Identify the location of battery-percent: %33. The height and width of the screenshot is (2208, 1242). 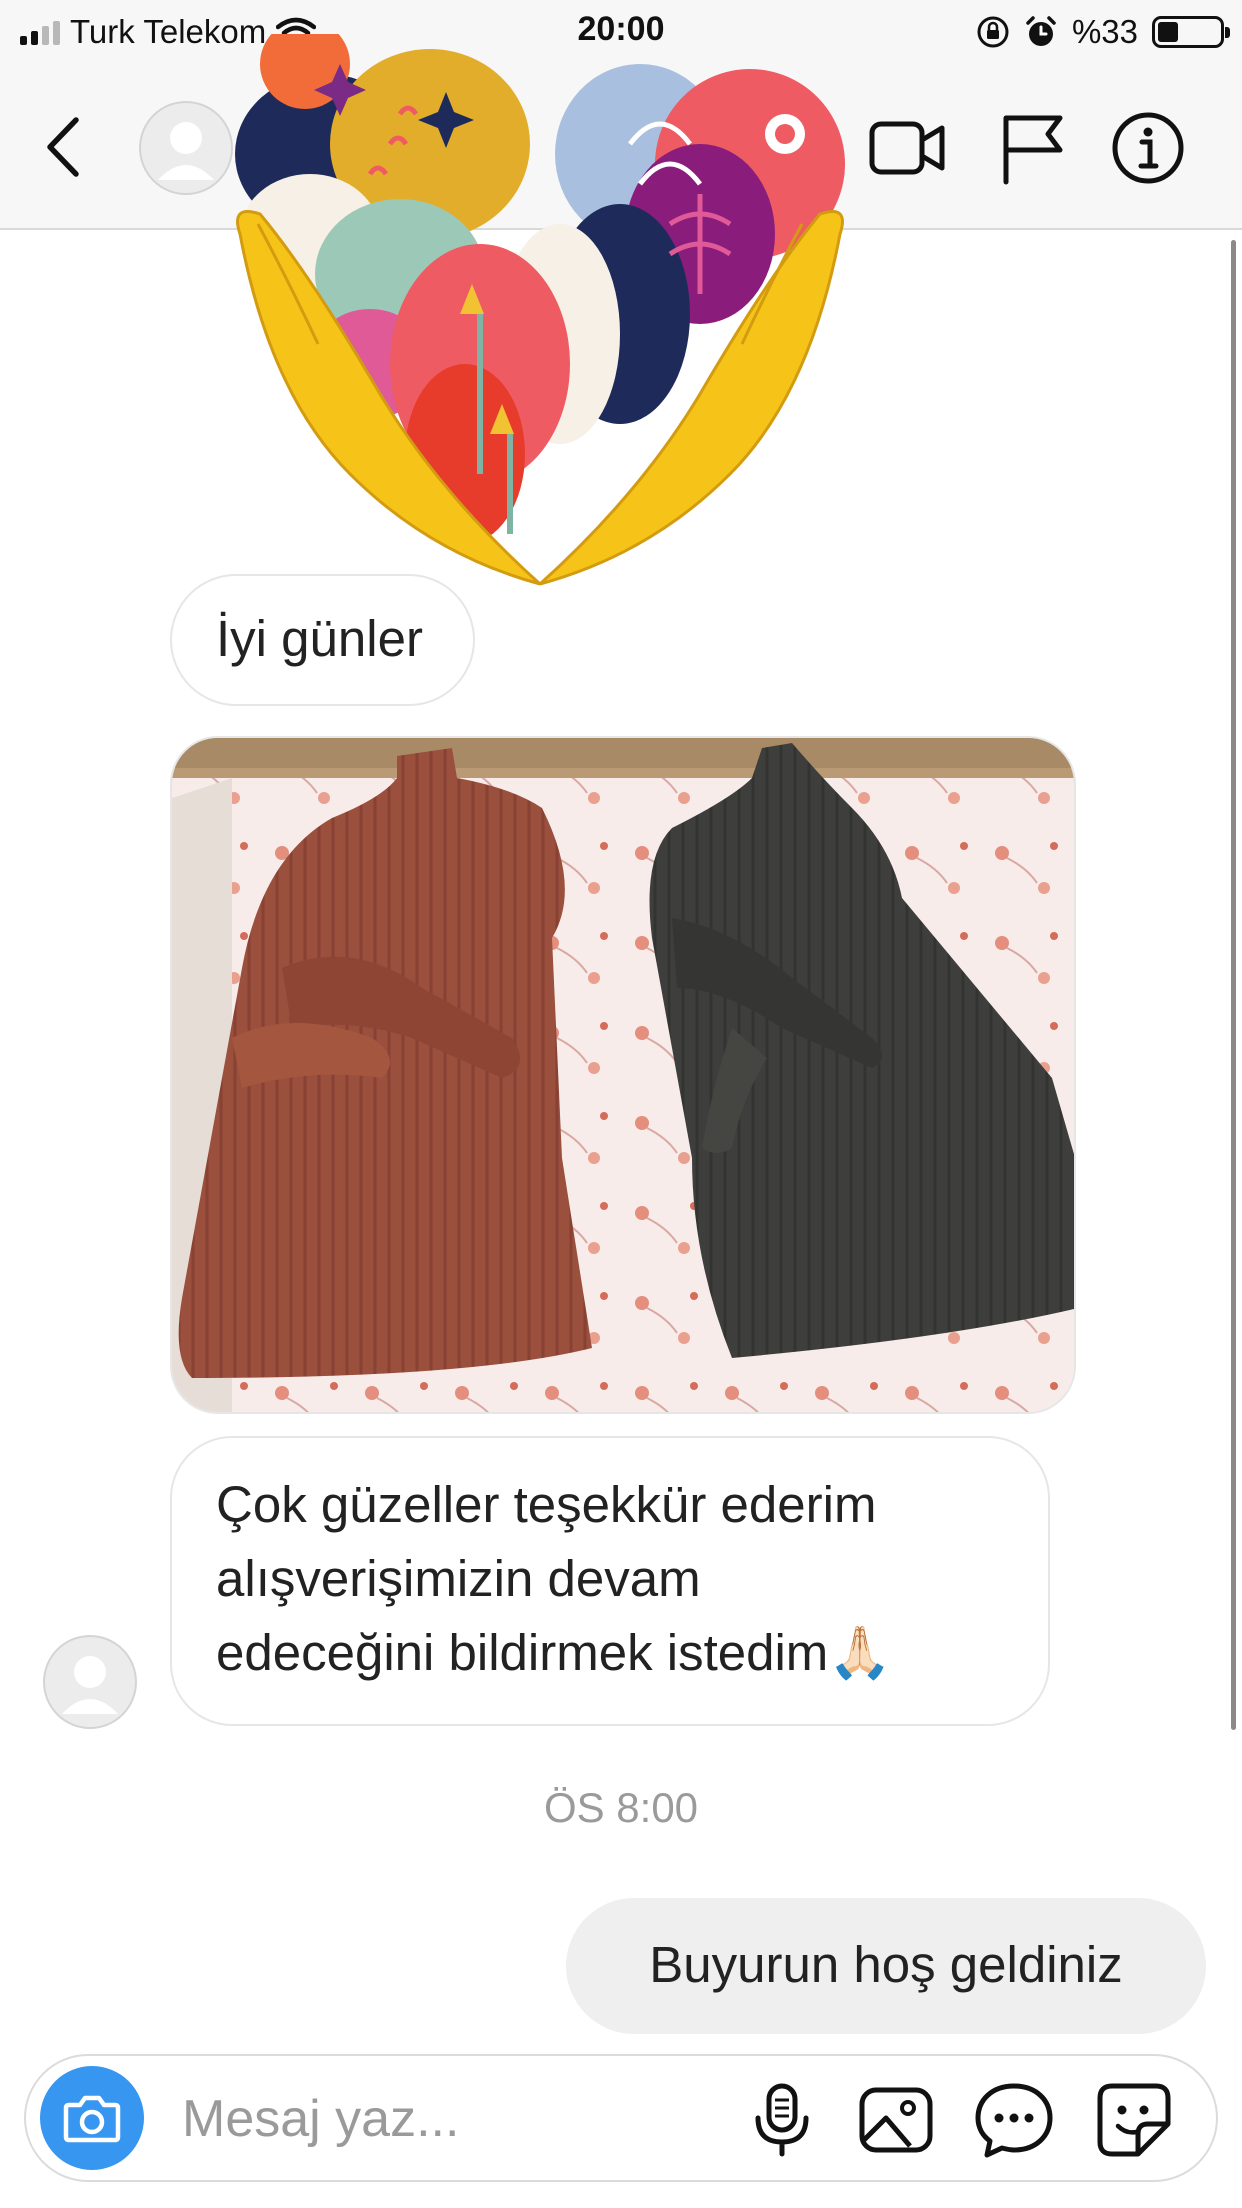
(1104, 31).